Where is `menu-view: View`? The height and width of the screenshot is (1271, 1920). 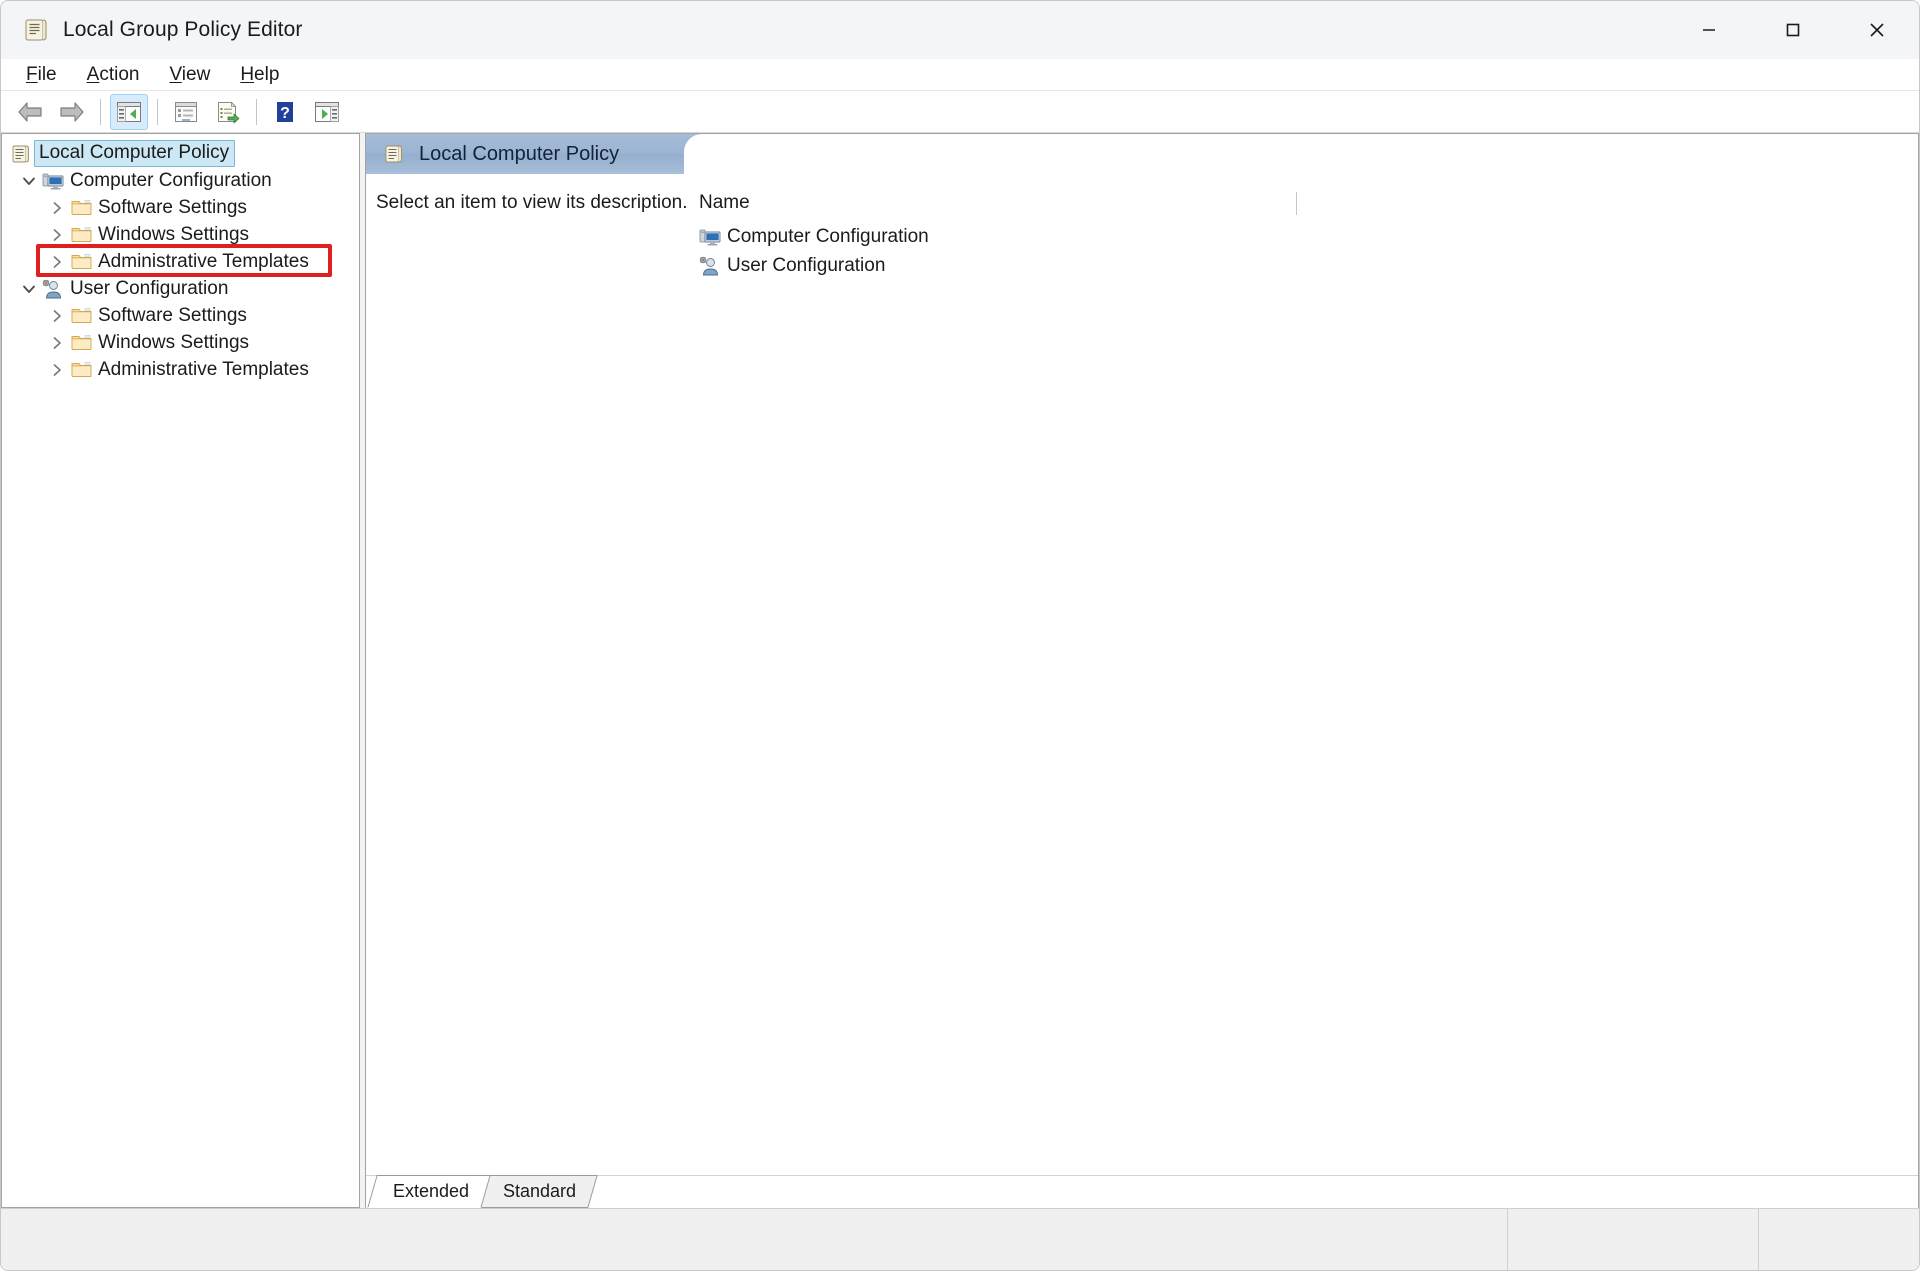
menu-view: View is located at coordinates (189, 75).